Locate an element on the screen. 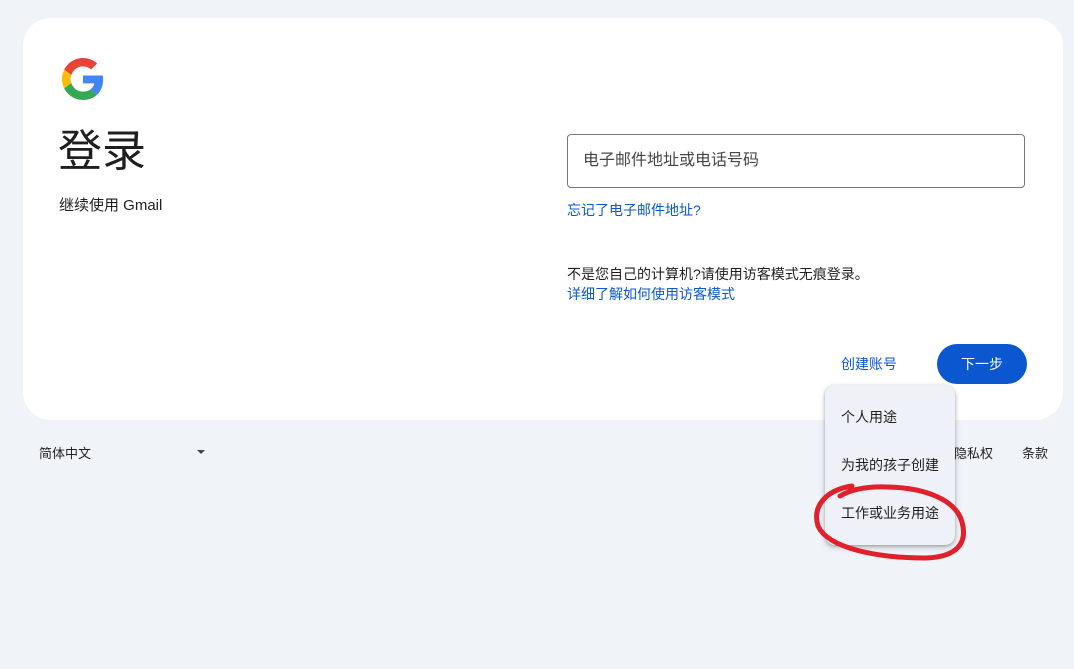  guest-mode-note: 不是您自己的计算机?请使用访客模式无痕登录。 is located at coordinates (718, 274).